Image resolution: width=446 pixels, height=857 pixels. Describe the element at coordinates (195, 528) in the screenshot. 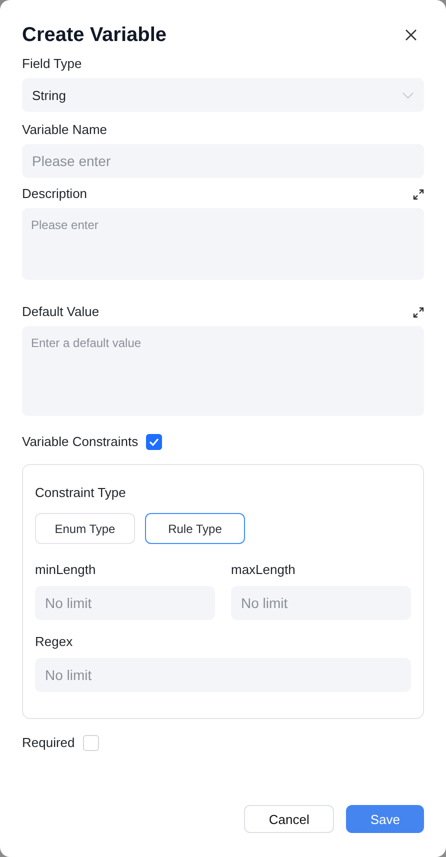

I see `constraint-type-option: Rule Type` at that location.